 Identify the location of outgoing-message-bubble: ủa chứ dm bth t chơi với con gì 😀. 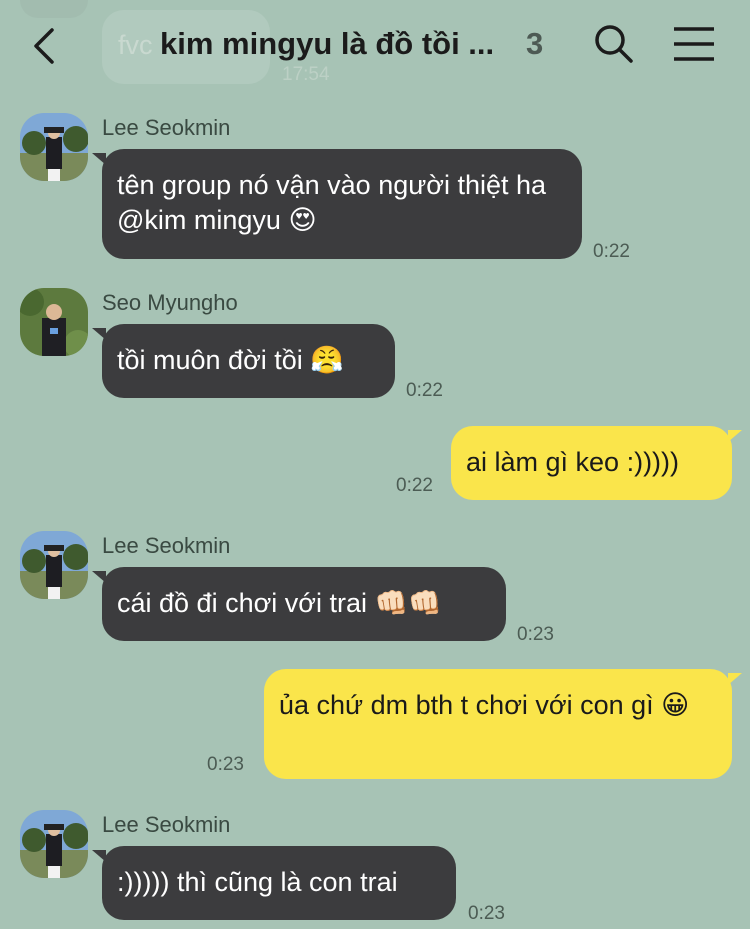
(503, 724).